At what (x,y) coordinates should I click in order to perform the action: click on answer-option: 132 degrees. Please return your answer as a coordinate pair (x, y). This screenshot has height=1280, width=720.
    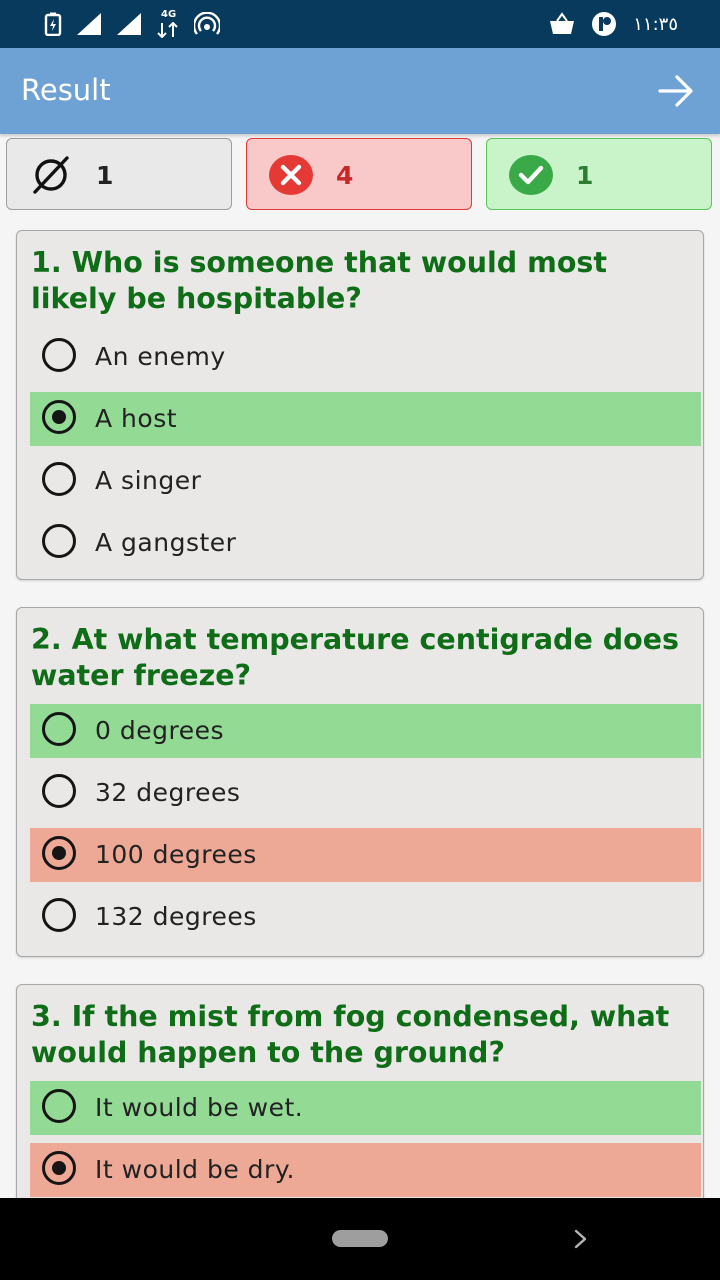
    Looking at the image, I should click on (365, 917).